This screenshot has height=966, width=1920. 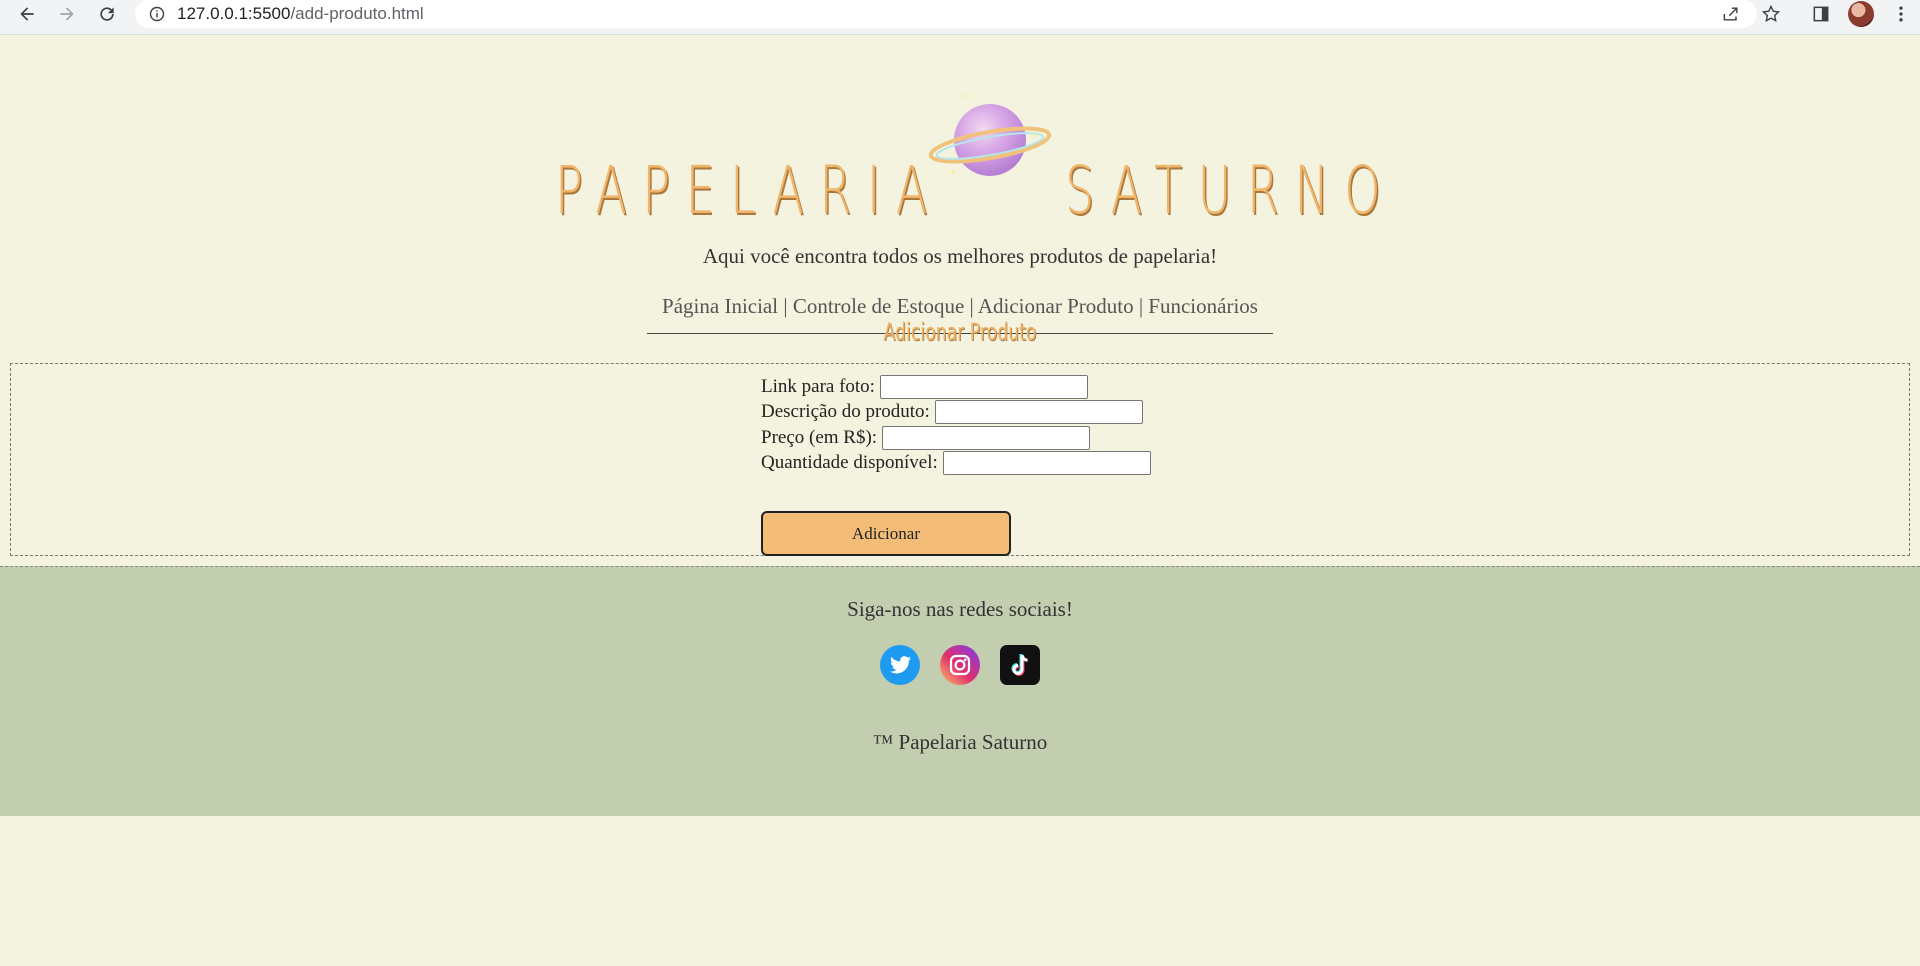 I want to click on browser-toolbar: 127.0.0.1:5500/add-produto.html, so click(x=960, y=17).